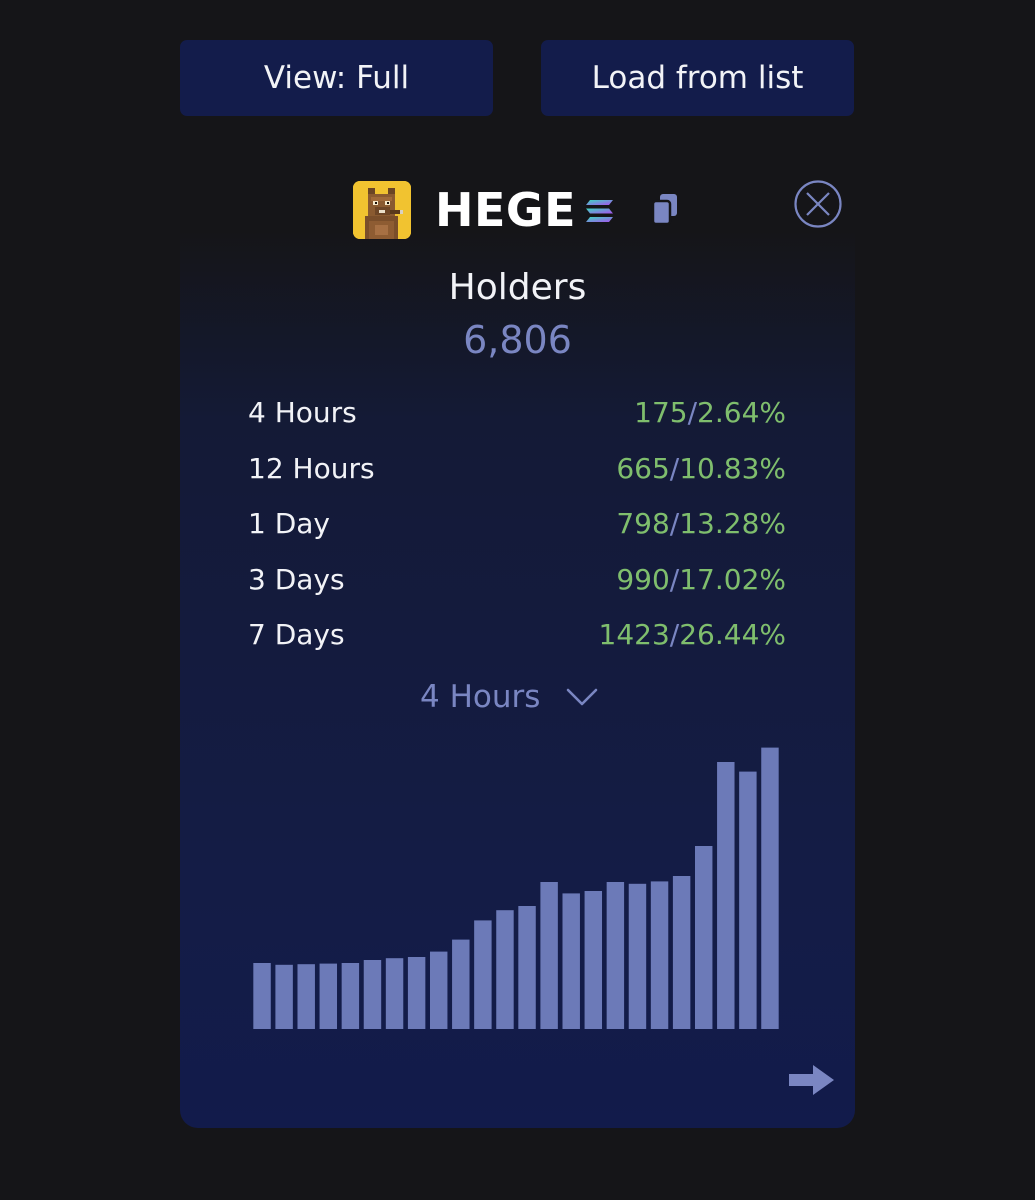  Describe the element at coordinates (643, 579) in the screenshot. I see `stat-count: 990` at that location.